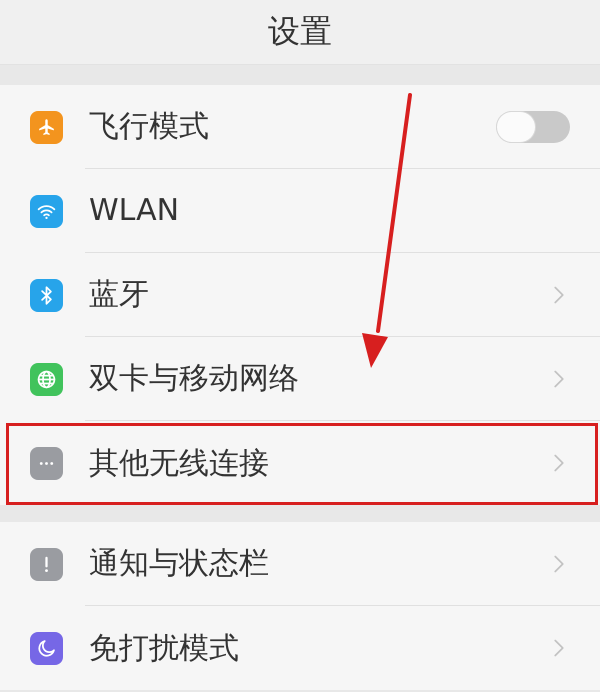  I want to click on row-label: 双卡与移动网络, so click(194, 379).